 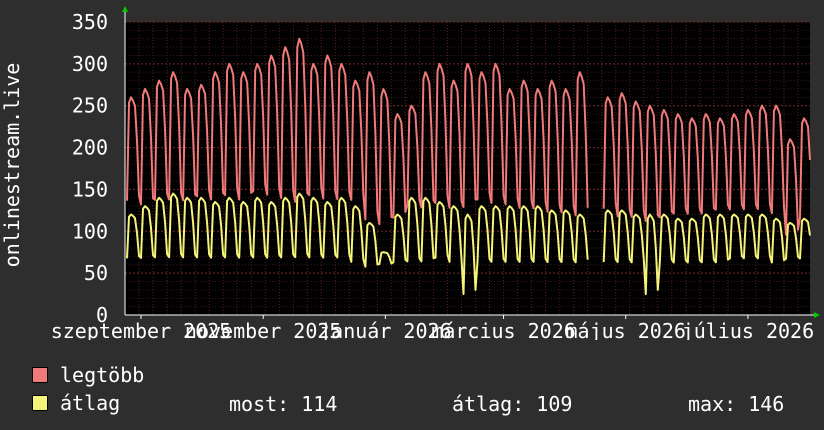 What do you see at coordinates (259, 404) in the screenshot?
I see `stat-now-label: most:` at bounding box center [259, 404].